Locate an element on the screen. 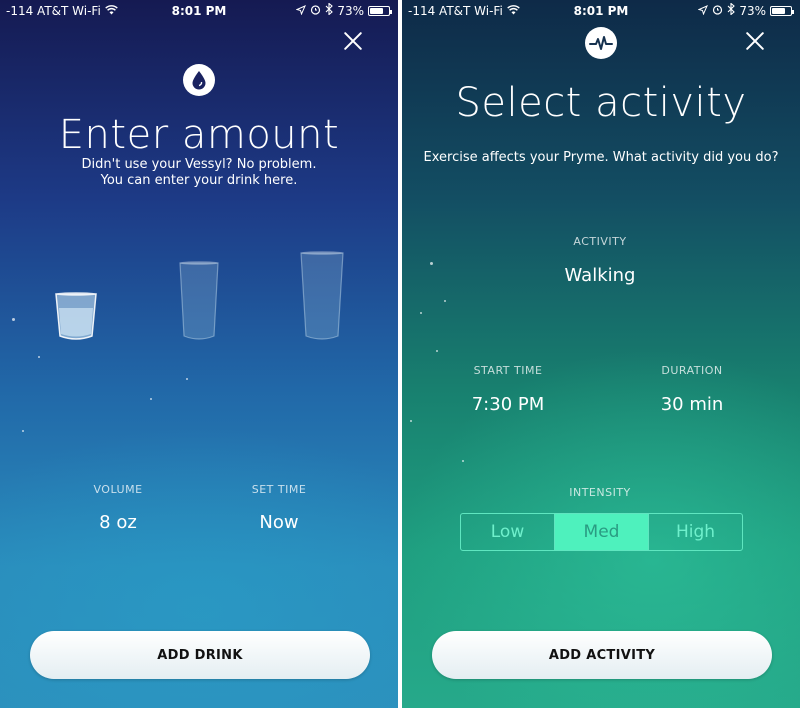 This screenshot has height=708, width=800. page-title: Select activity is located at coordinates (601, 103).